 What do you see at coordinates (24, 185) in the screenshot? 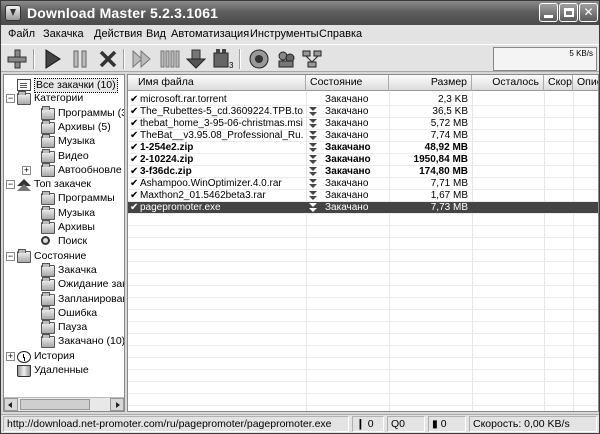
I see `up-icon` at bounding box center [24, 185].